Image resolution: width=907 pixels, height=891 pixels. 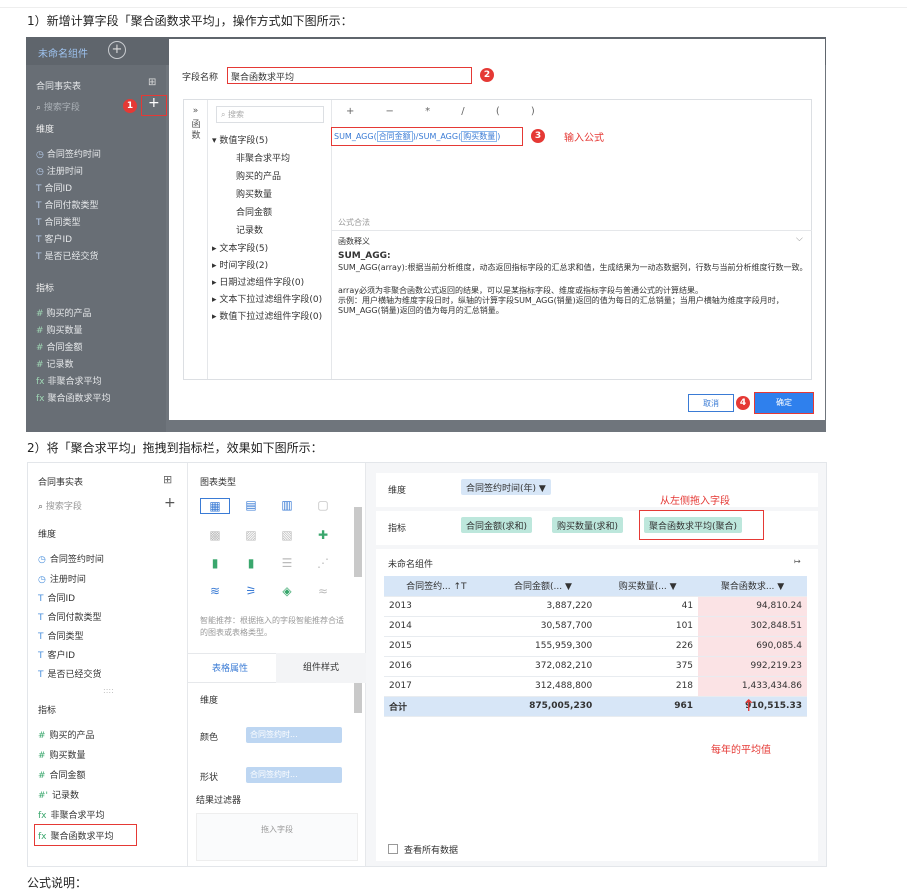 What do you see at coordinates (354, 222) in the screenshot?
I see `syntax-status: 公式合法` at bounding box center [354, 222].